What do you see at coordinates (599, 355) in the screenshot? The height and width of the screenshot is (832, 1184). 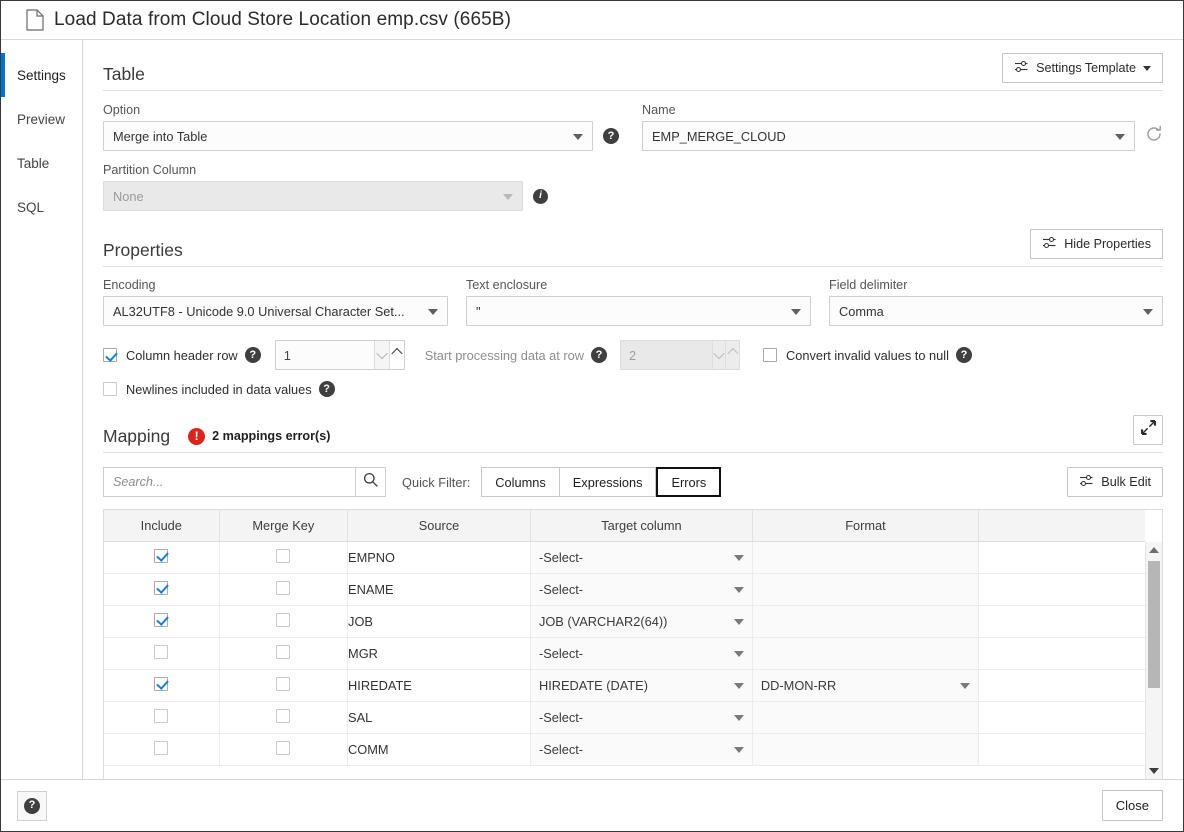 I see `start-processing-help-icon: ?` at bounding box center [599, 355].